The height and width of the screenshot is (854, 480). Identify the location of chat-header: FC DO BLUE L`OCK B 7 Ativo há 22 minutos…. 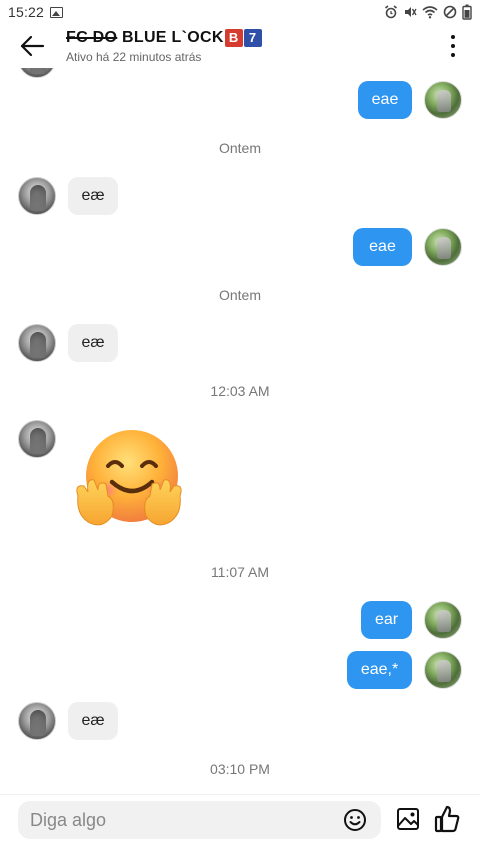
(240, 46).